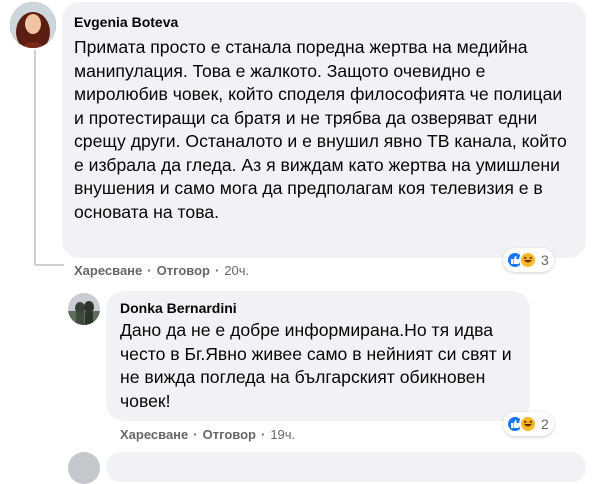 This screenshot has width=609, height=484. Describe the element at coordinates (35, 157) in the screenshot. I see `thread-line` at that location.